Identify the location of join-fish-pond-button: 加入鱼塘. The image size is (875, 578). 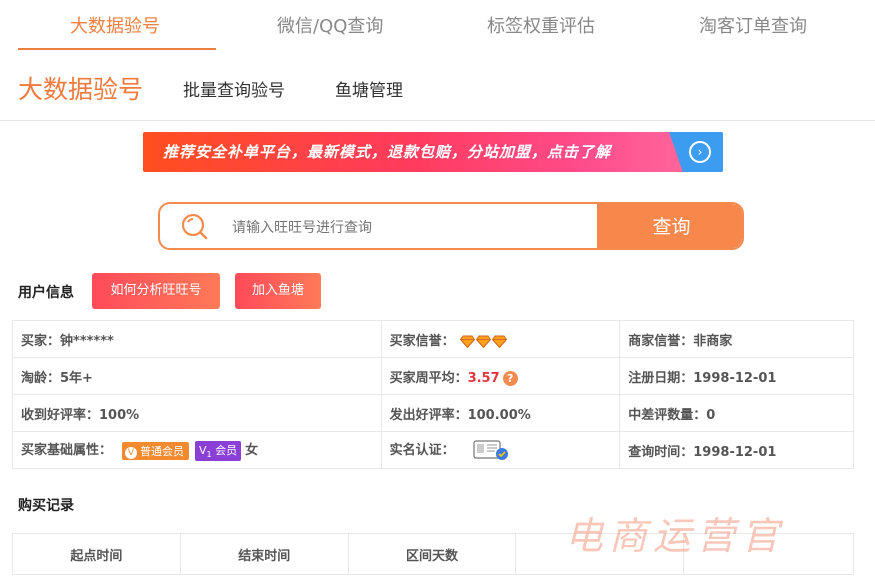
(278, 291).